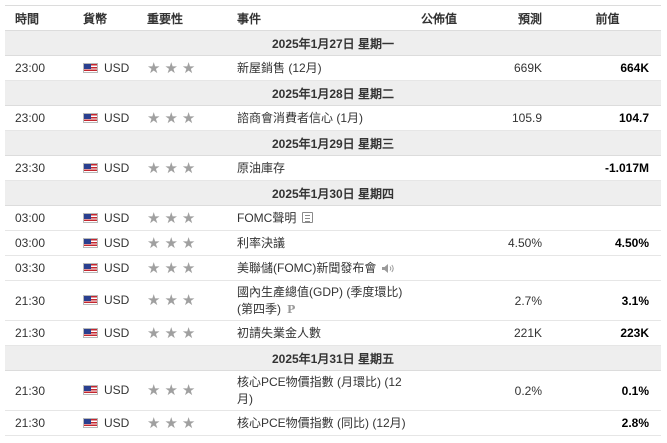 This screenshot has width=667, height=443. I want to click on event-name: 核心PCE物價指數 (同比) (12月), so click(321, 423).